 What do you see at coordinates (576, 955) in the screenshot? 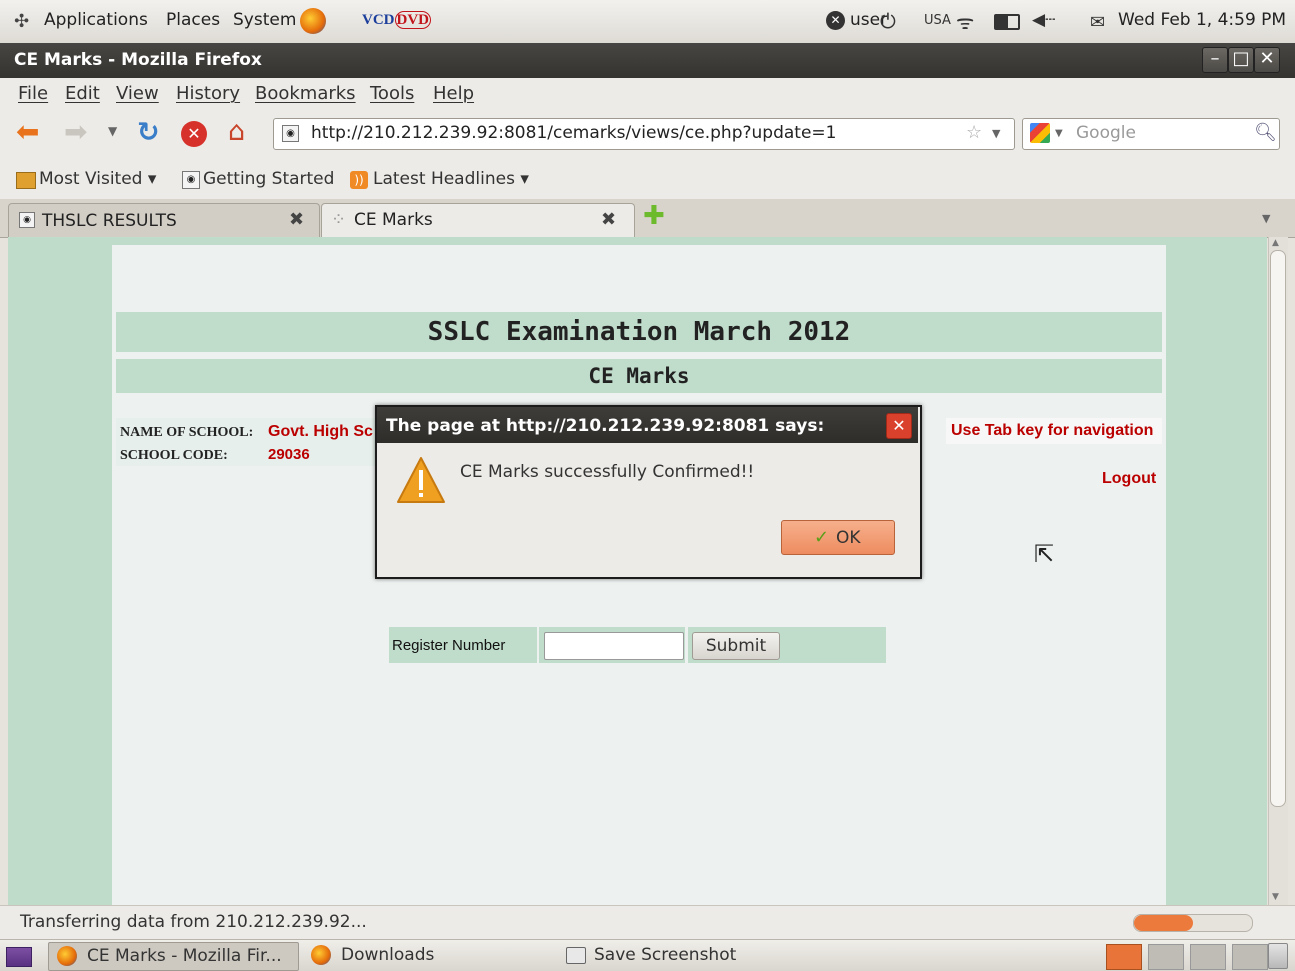
I see `camera-icon` at bounding box center [576, 955].